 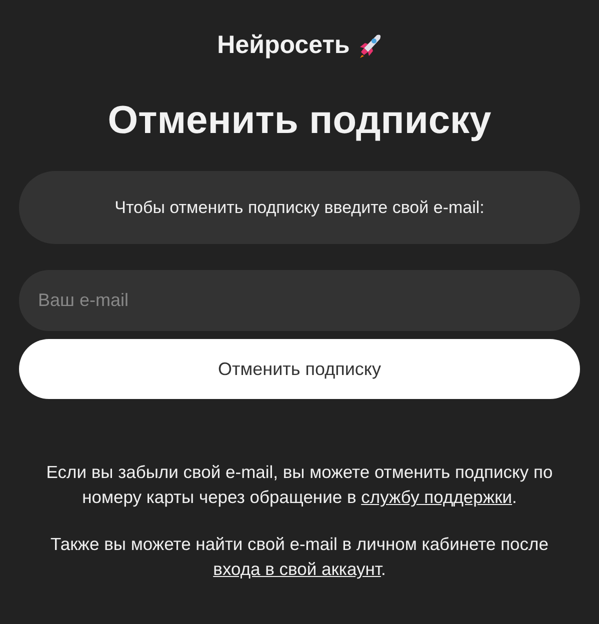 I want to click on help-link: входа в свой аккаунт, so click(x=297, y=569).